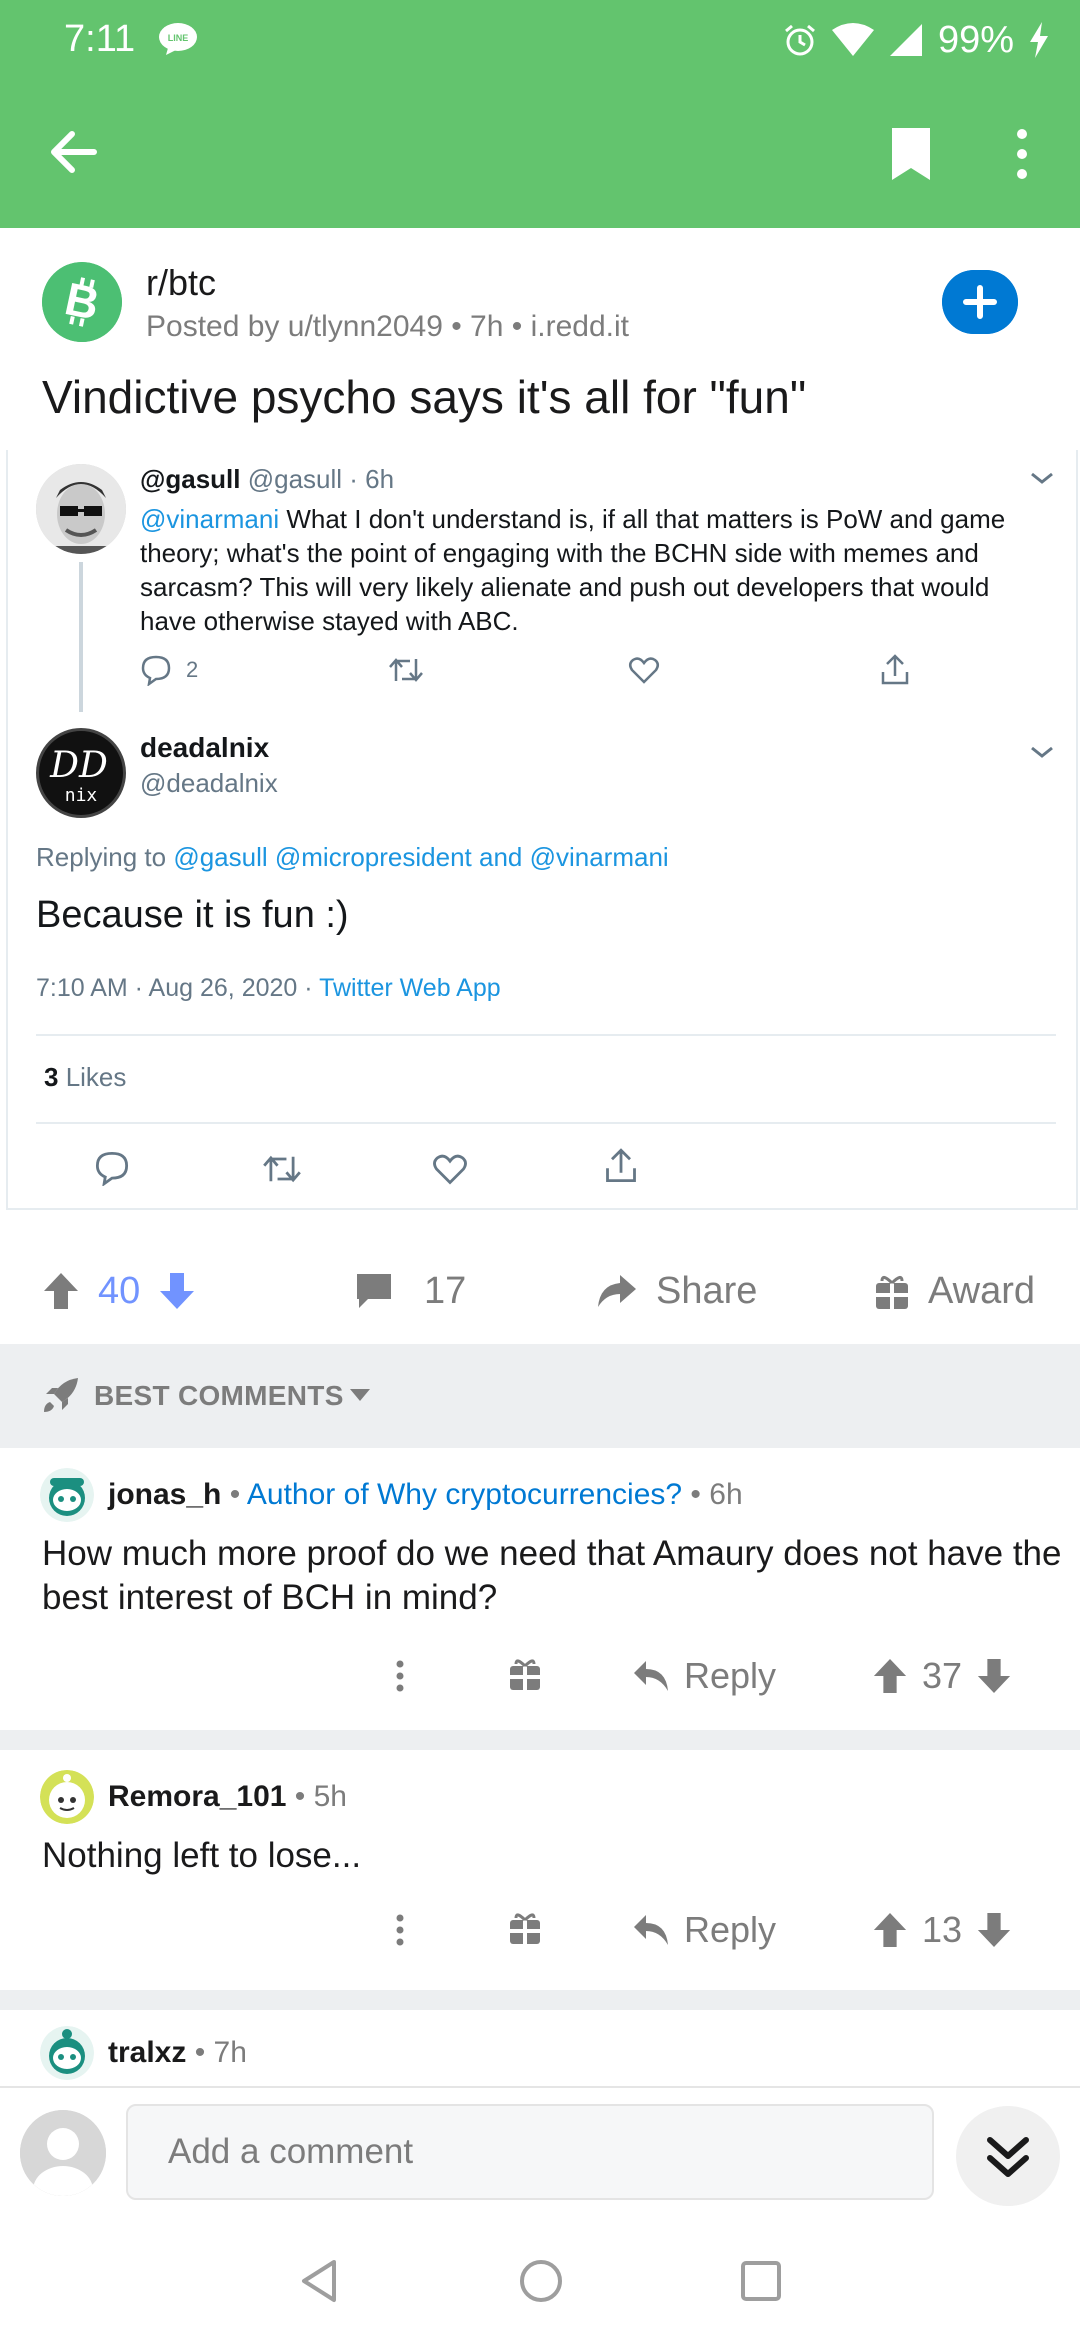  What do you see at coordinates (74, 152) in the screenshot?
I see `arrow-left-icon` at bounding box center [74, 152].